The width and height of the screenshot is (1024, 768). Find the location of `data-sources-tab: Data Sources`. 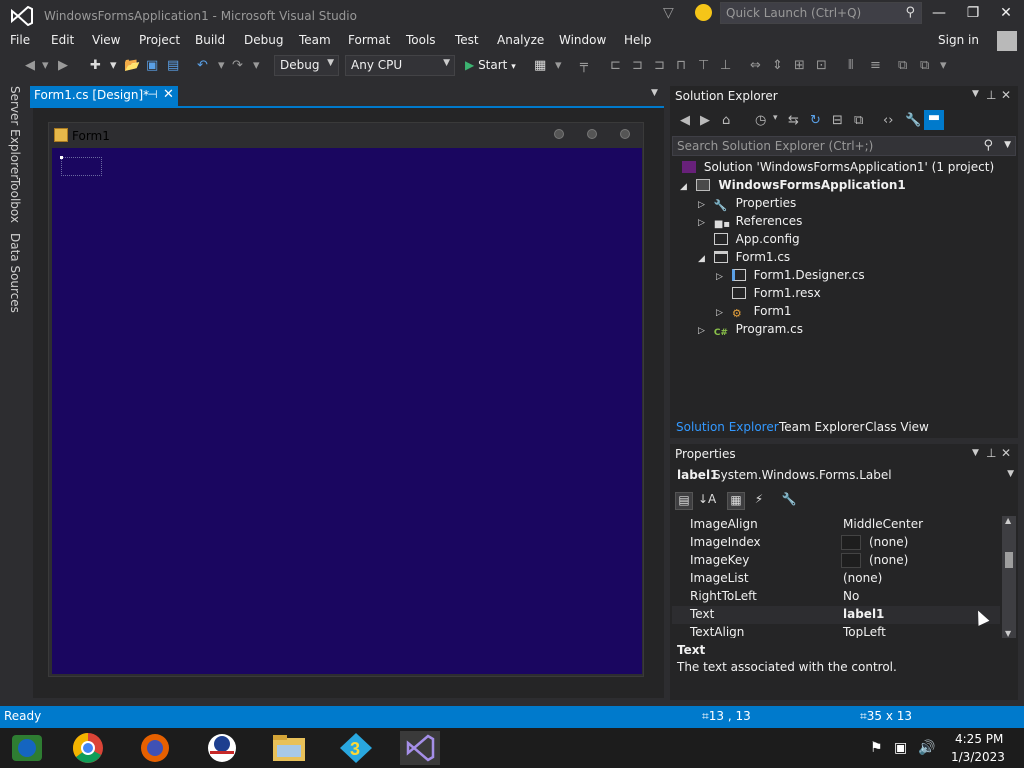

data-sources-tab: Data Sources is located at coordinates (15, 273).